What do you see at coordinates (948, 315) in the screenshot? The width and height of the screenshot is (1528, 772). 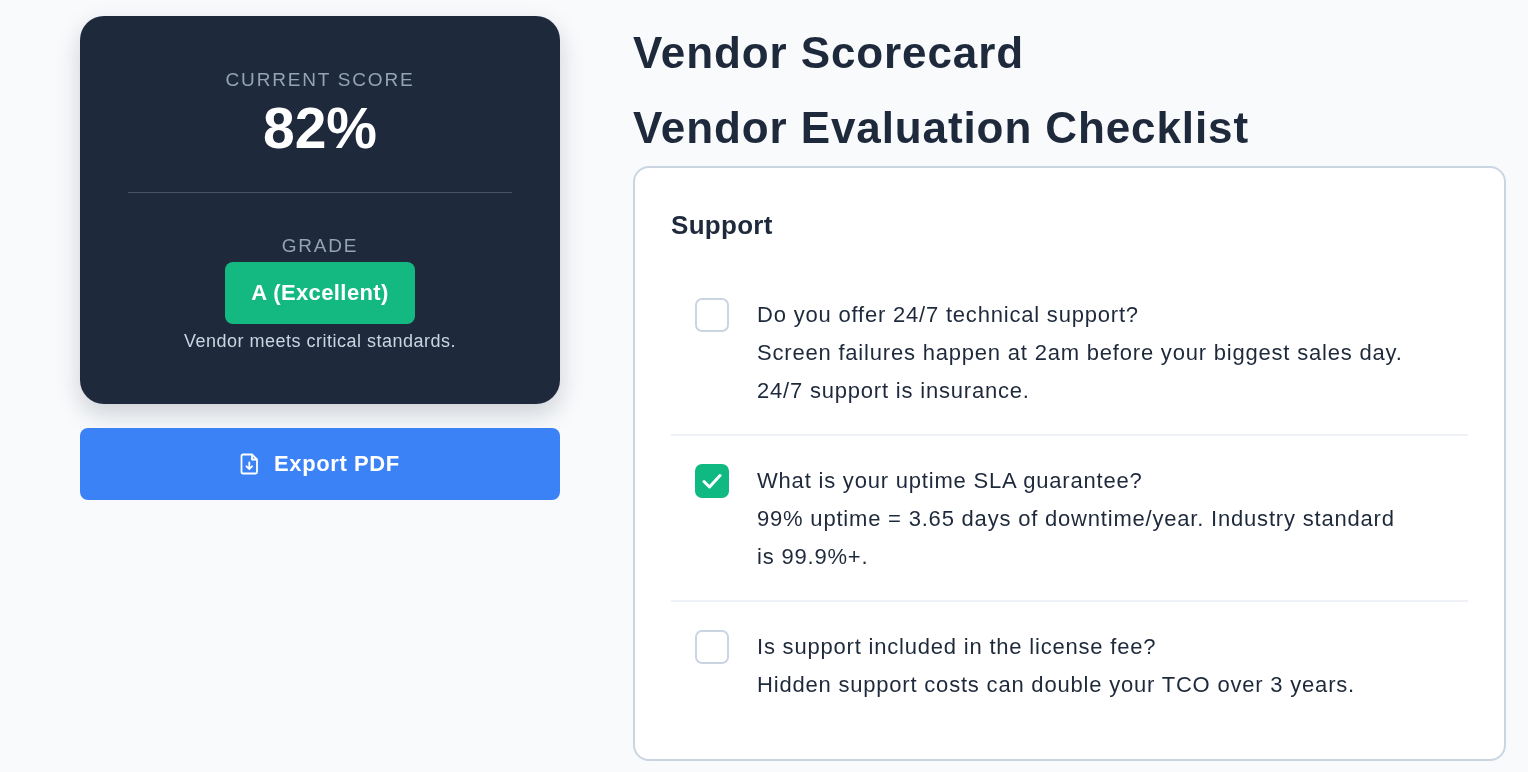 I see `question-text: Do you offer 24/7 technical support?` at bounding box center [948, 315].